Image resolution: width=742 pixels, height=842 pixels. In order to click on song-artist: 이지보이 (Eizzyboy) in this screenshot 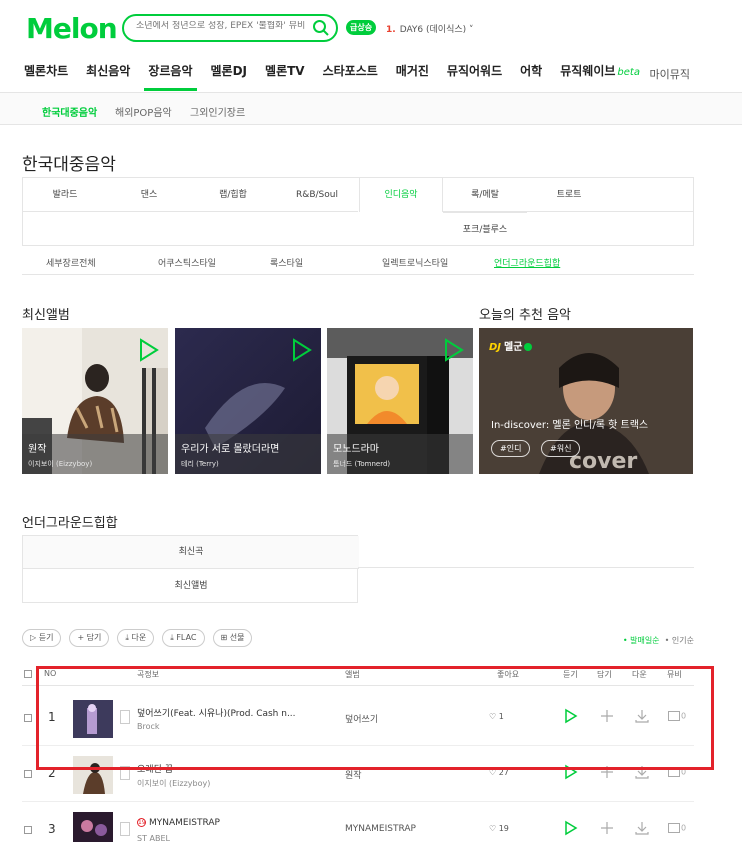, I will do `click(173, 783)`.